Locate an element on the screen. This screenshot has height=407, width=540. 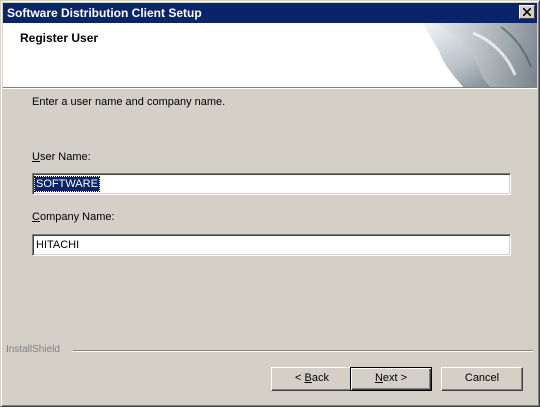
user-name-value: SOFTWARE is located at coordinates (67, 184).